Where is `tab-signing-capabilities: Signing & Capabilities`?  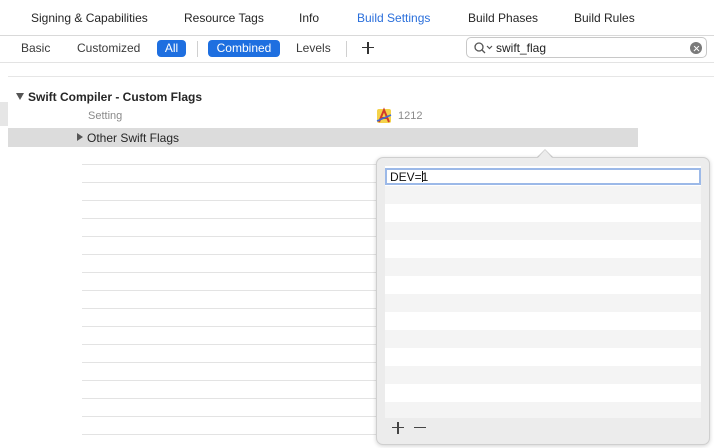
tab-signing-capabilities: Signing & Capabilities is located at coordinates (89, 18).